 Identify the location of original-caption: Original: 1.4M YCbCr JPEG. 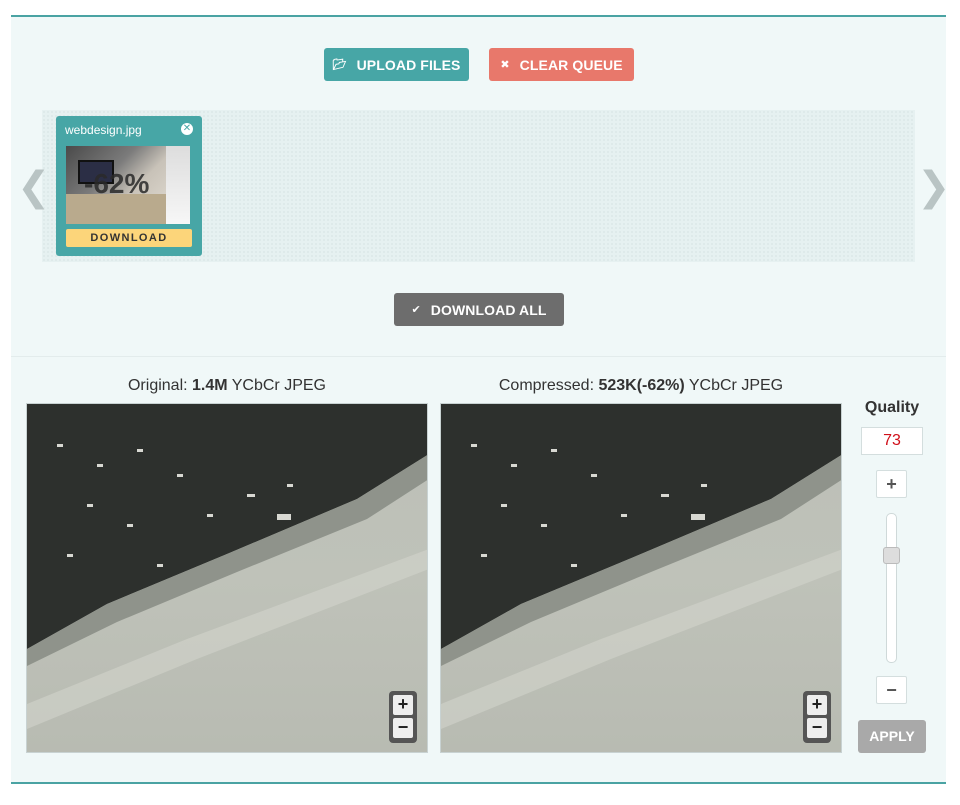
(227, 386).